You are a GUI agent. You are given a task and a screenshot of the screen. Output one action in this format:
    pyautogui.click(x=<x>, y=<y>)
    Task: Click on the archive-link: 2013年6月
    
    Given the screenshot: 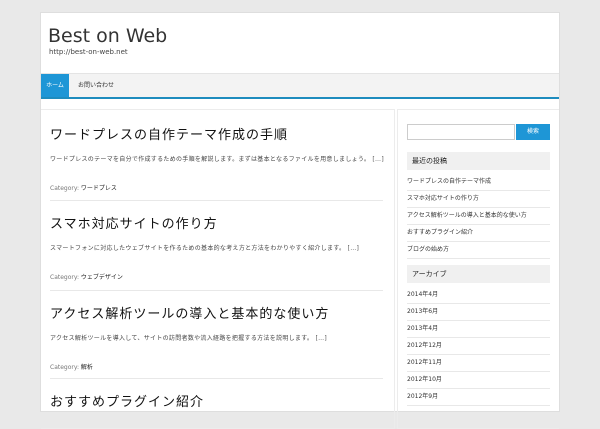 What is the action you would take?
    pyautogui.click(x=478, y=312)
    